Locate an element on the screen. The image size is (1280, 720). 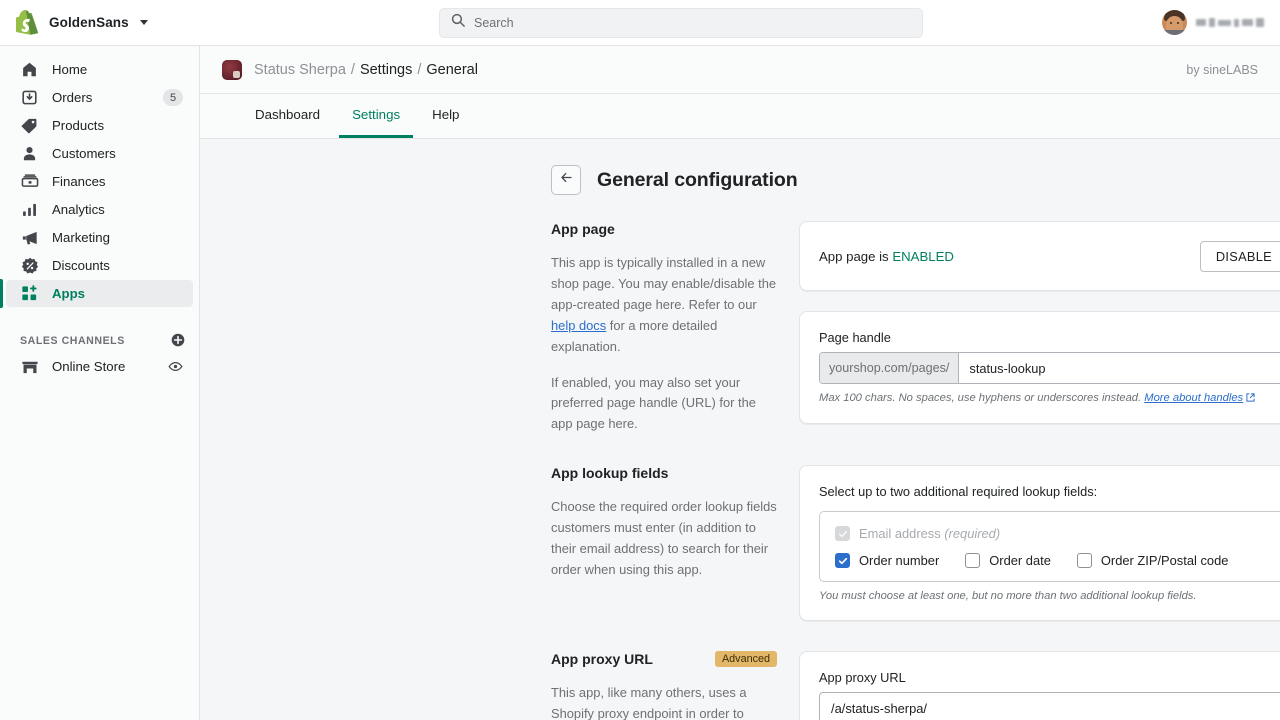
app-tabs: Dashboard Settings Help is located at coordinates (740, 116).